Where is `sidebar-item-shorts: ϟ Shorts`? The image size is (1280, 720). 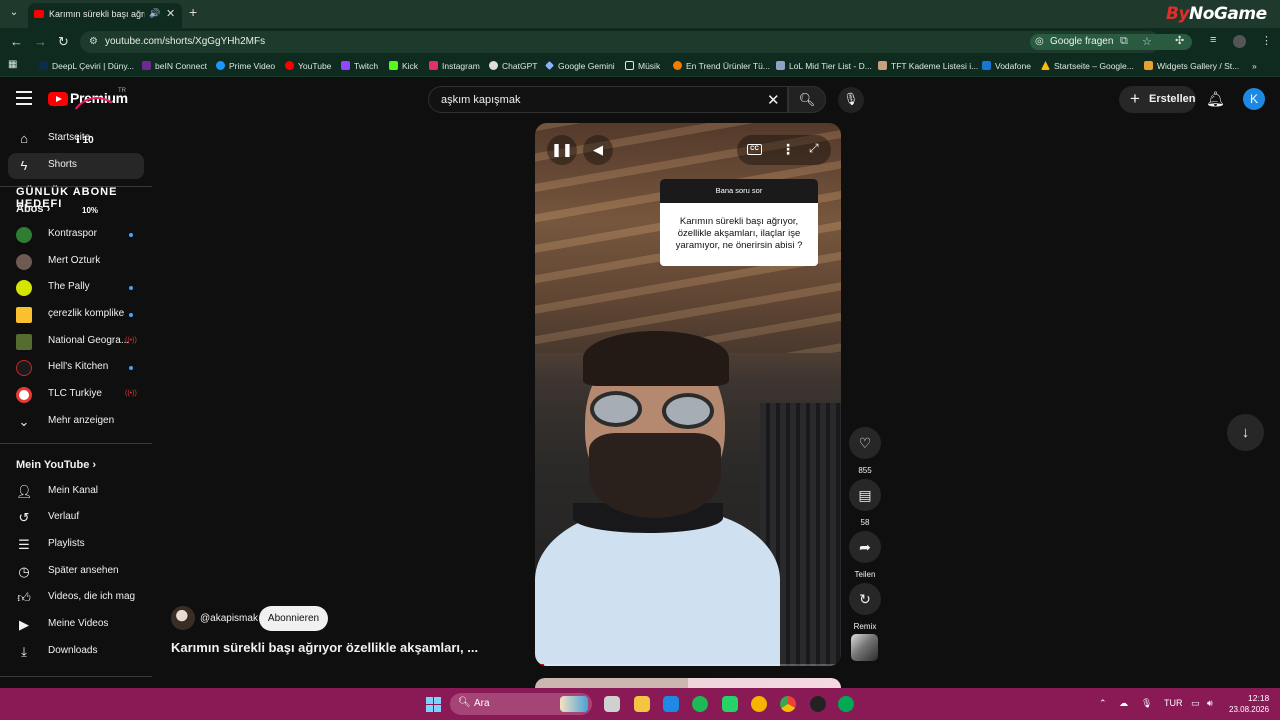
sidebar-item-shorts: ϟ Shorts is located at coordinates (76, 166).